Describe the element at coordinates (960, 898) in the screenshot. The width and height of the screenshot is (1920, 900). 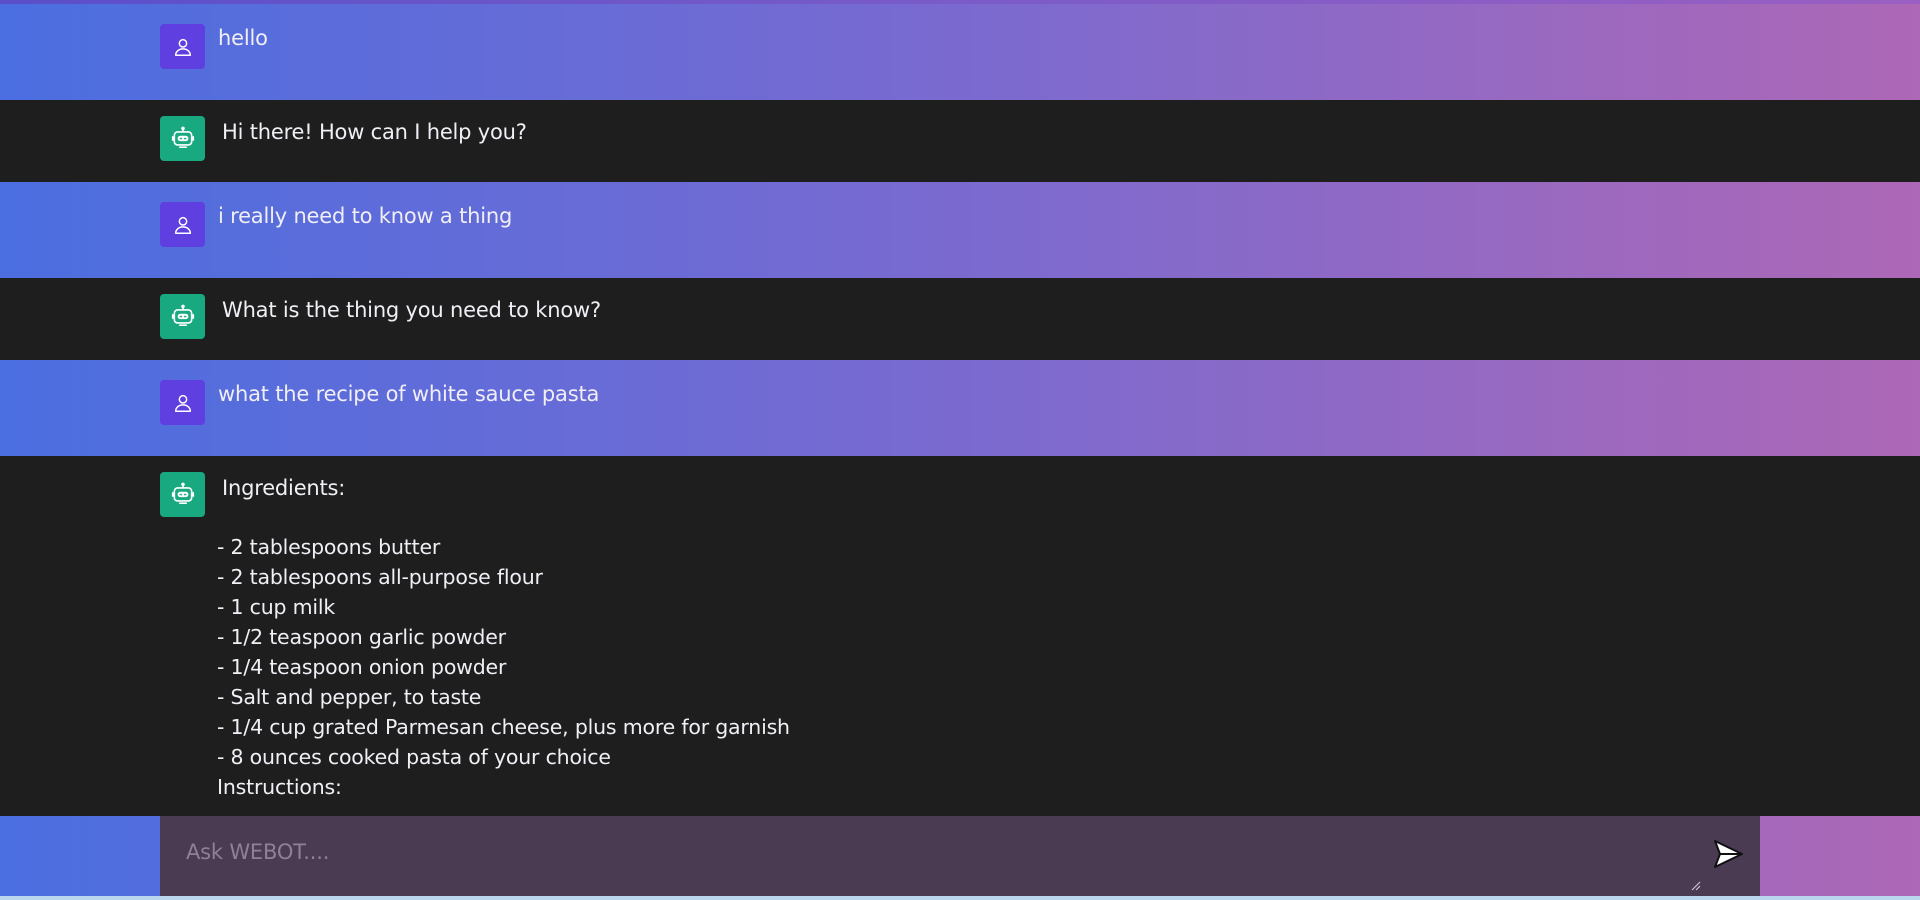
I see `bottom-edge` at that location.